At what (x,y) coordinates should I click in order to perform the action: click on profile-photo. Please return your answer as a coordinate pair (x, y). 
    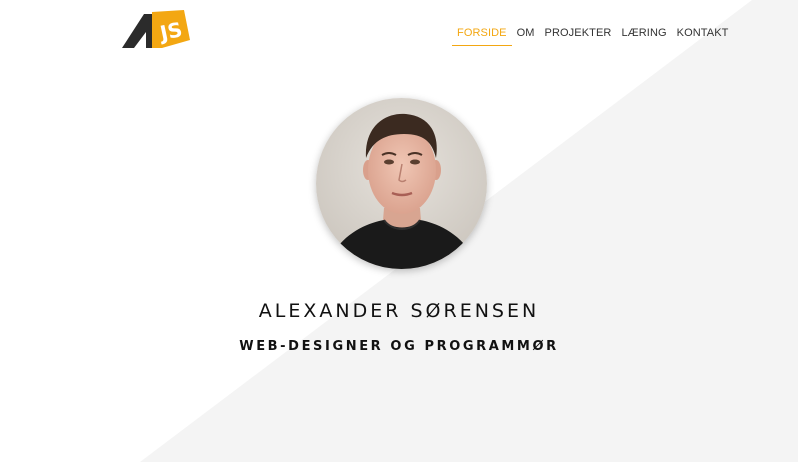
    Looking at the image, I should click on (401, 183).